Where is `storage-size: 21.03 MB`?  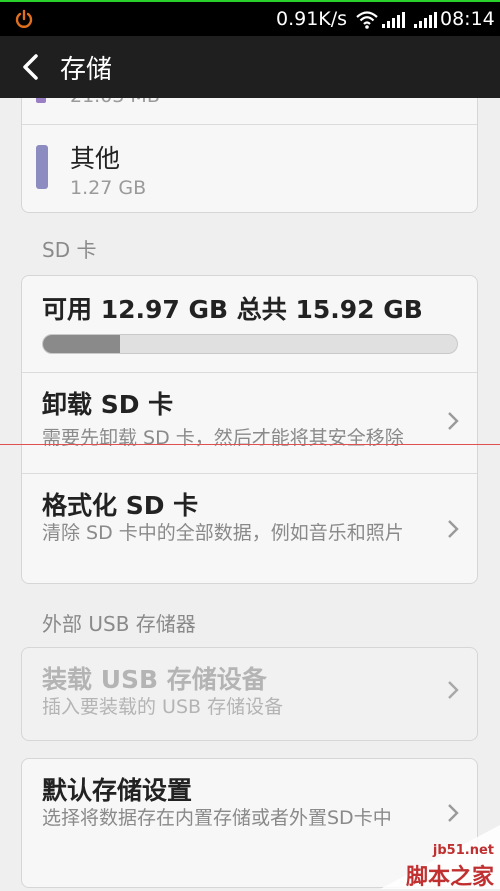
storage-size: 21.03 MB is located at coordinates (115, 102).